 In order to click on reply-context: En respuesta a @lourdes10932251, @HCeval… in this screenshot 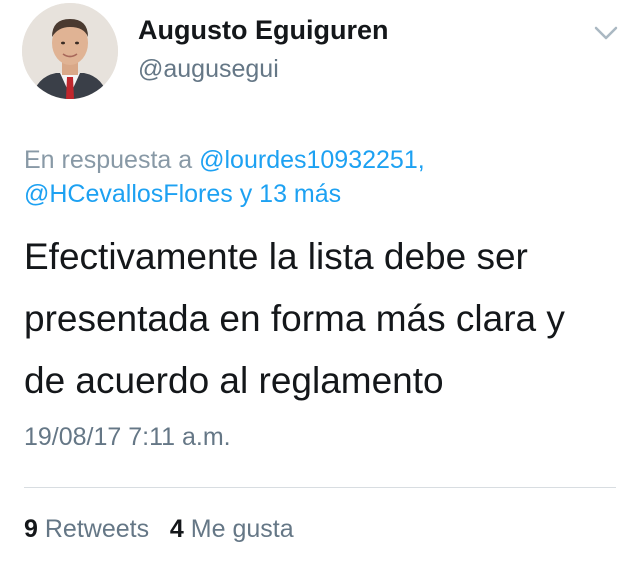, I will do `click(319, 177)`.